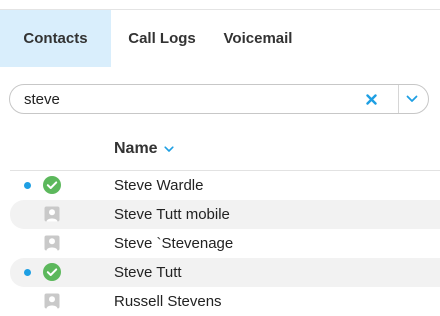 The height and width of the screenshot is (316, 440). Describe the element at coordinates (168, 301) in the screenshot. I see `contact-name: Russell Stevens` at that location.